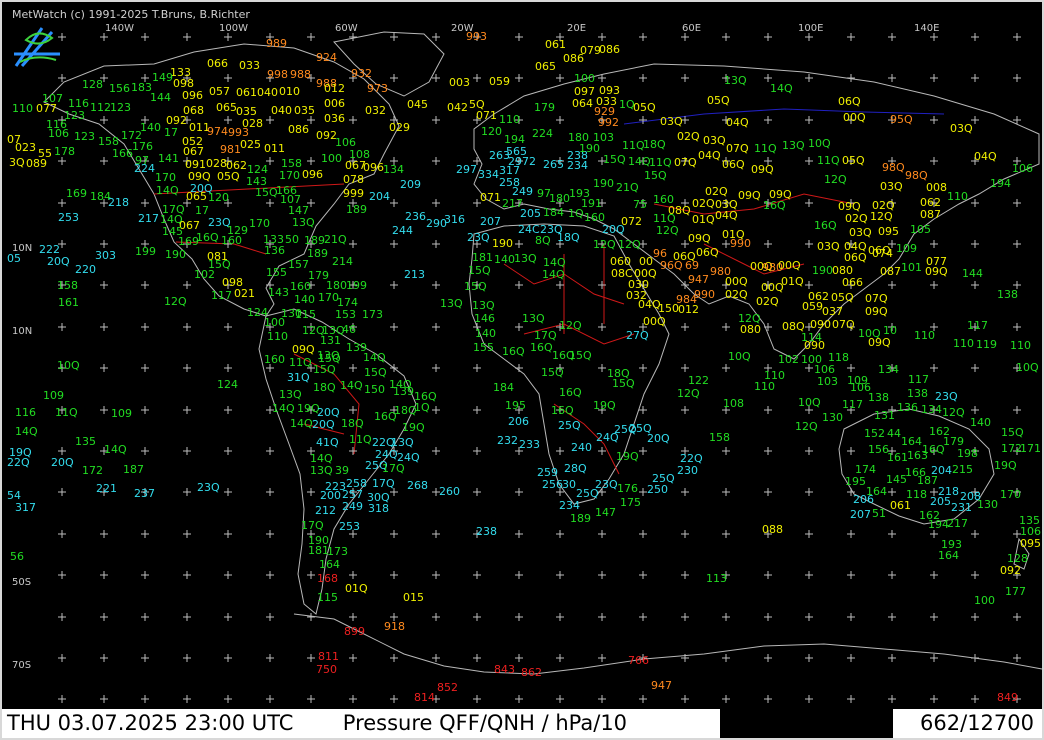  Describe the element at coordinates (703, 219) in the screenshot. I see `pressure-observation: 01Q` at that location.